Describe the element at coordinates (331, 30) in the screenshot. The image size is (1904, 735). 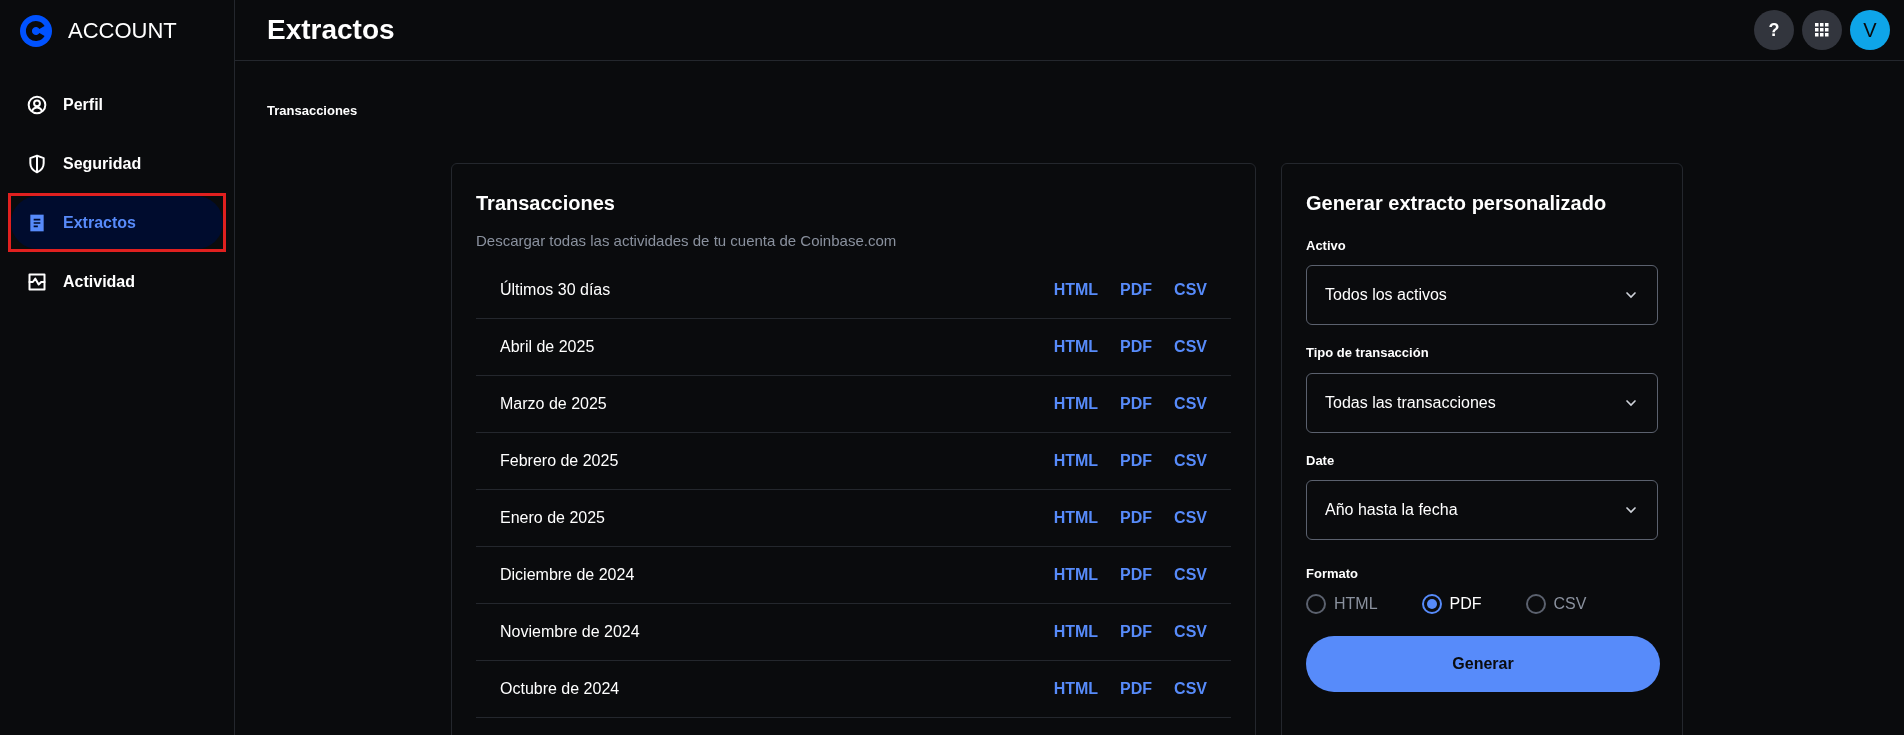
I see `page-title: Extractos` at that location.